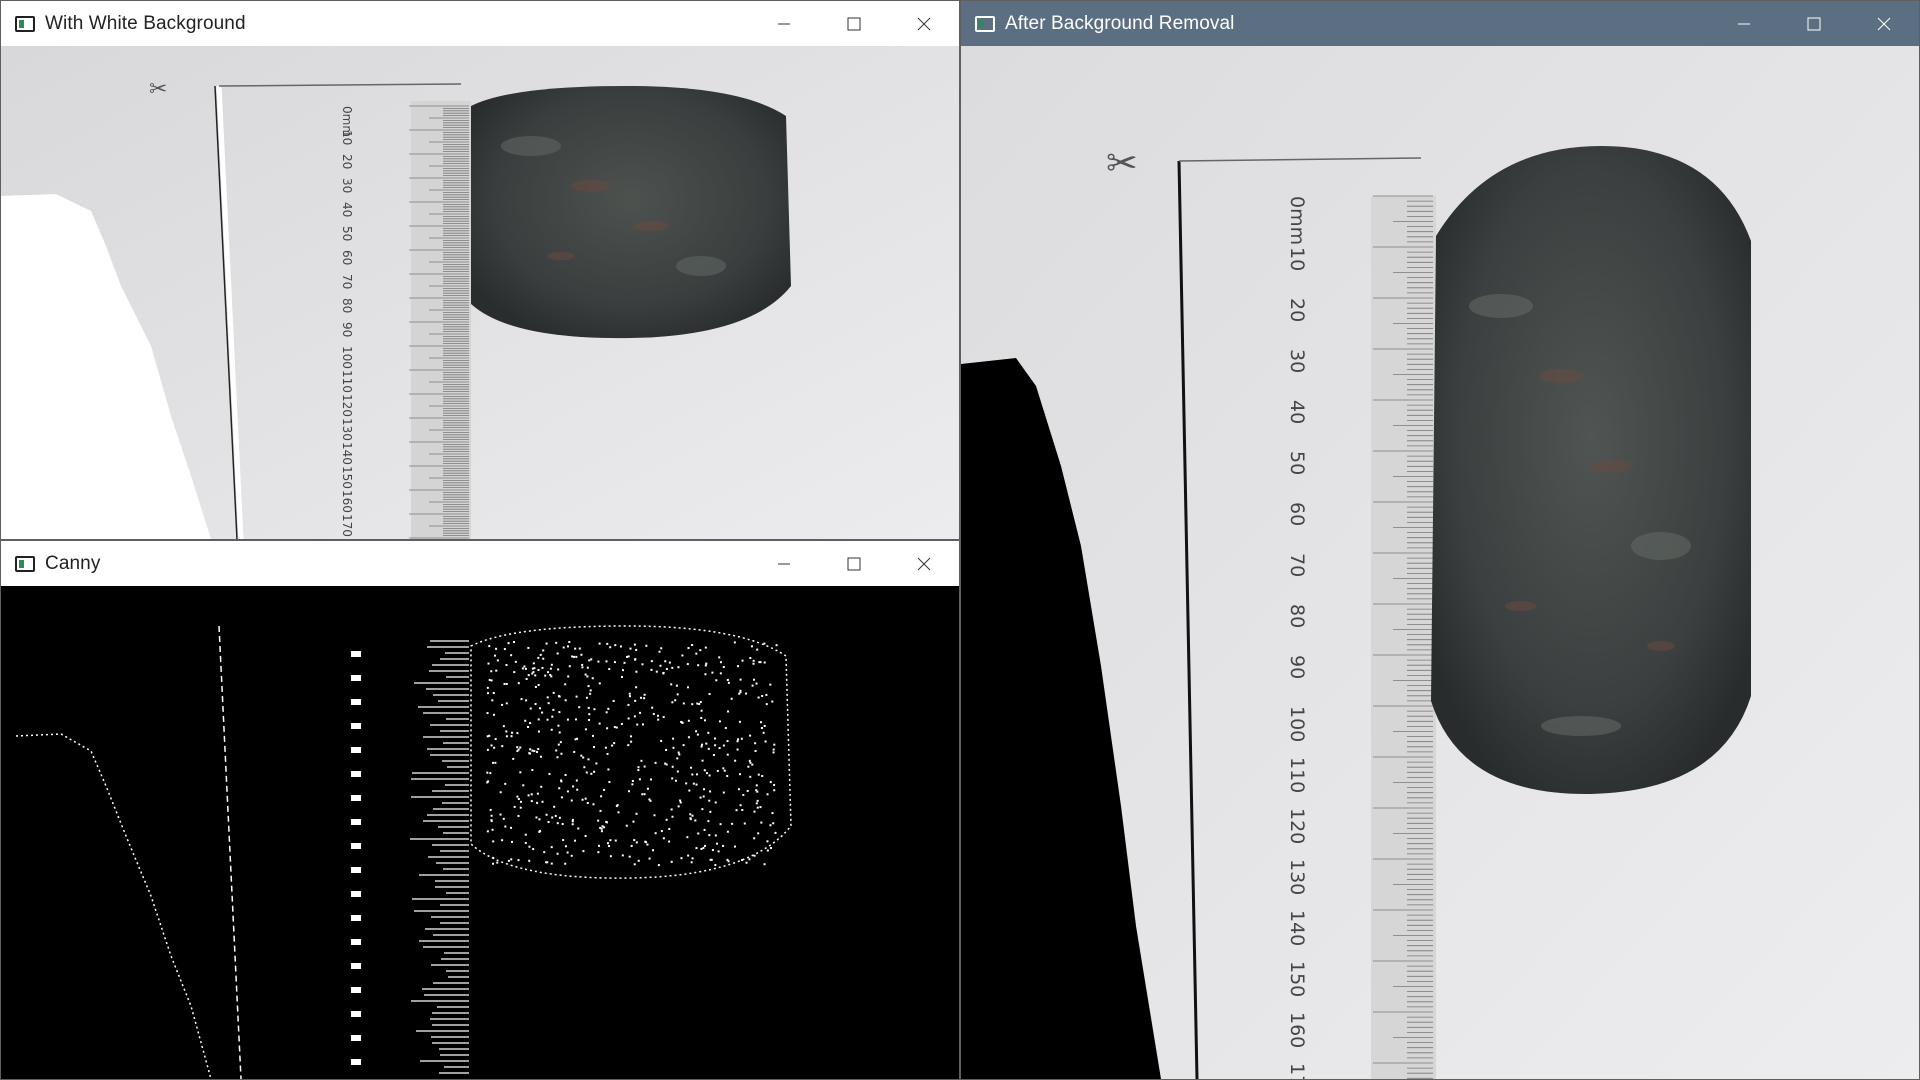 The image size is (1920, 1080). Describe the element at coordinates (480, 23) in the screenshot. I see `titlebar: With White Background` at that location.